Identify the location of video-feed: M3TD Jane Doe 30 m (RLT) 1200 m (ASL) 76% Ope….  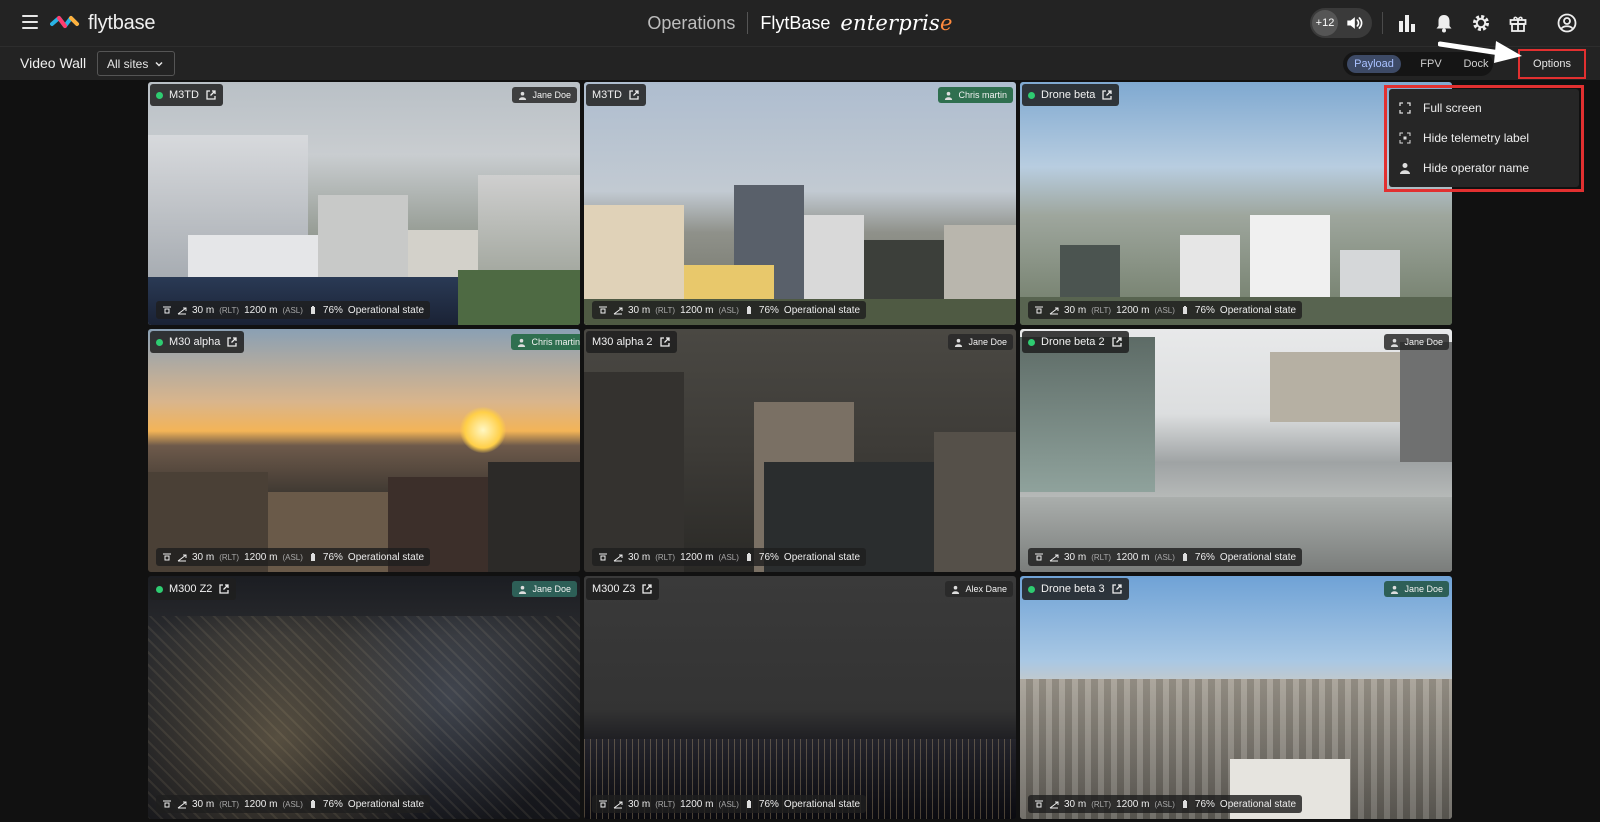
(364, 203).